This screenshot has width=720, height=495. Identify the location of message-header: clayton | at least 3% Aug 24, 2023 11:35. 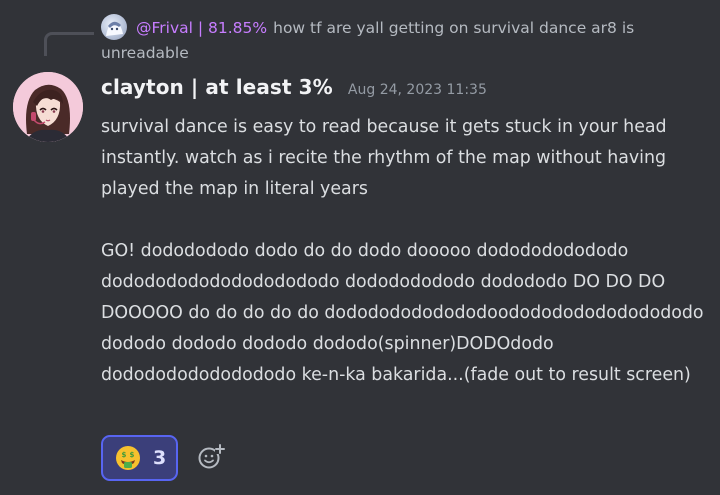
(294, 87).